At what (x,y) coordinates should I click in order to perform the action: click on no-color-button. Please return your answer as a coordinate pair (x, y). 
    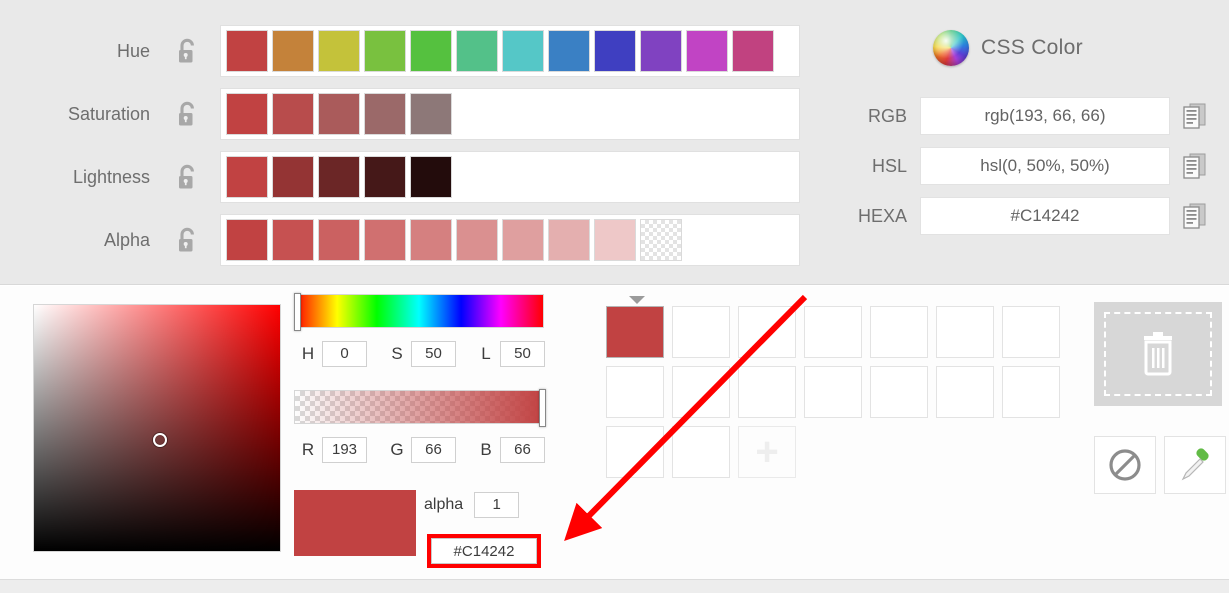
    Looking at the image, I should click on (1125, 465).